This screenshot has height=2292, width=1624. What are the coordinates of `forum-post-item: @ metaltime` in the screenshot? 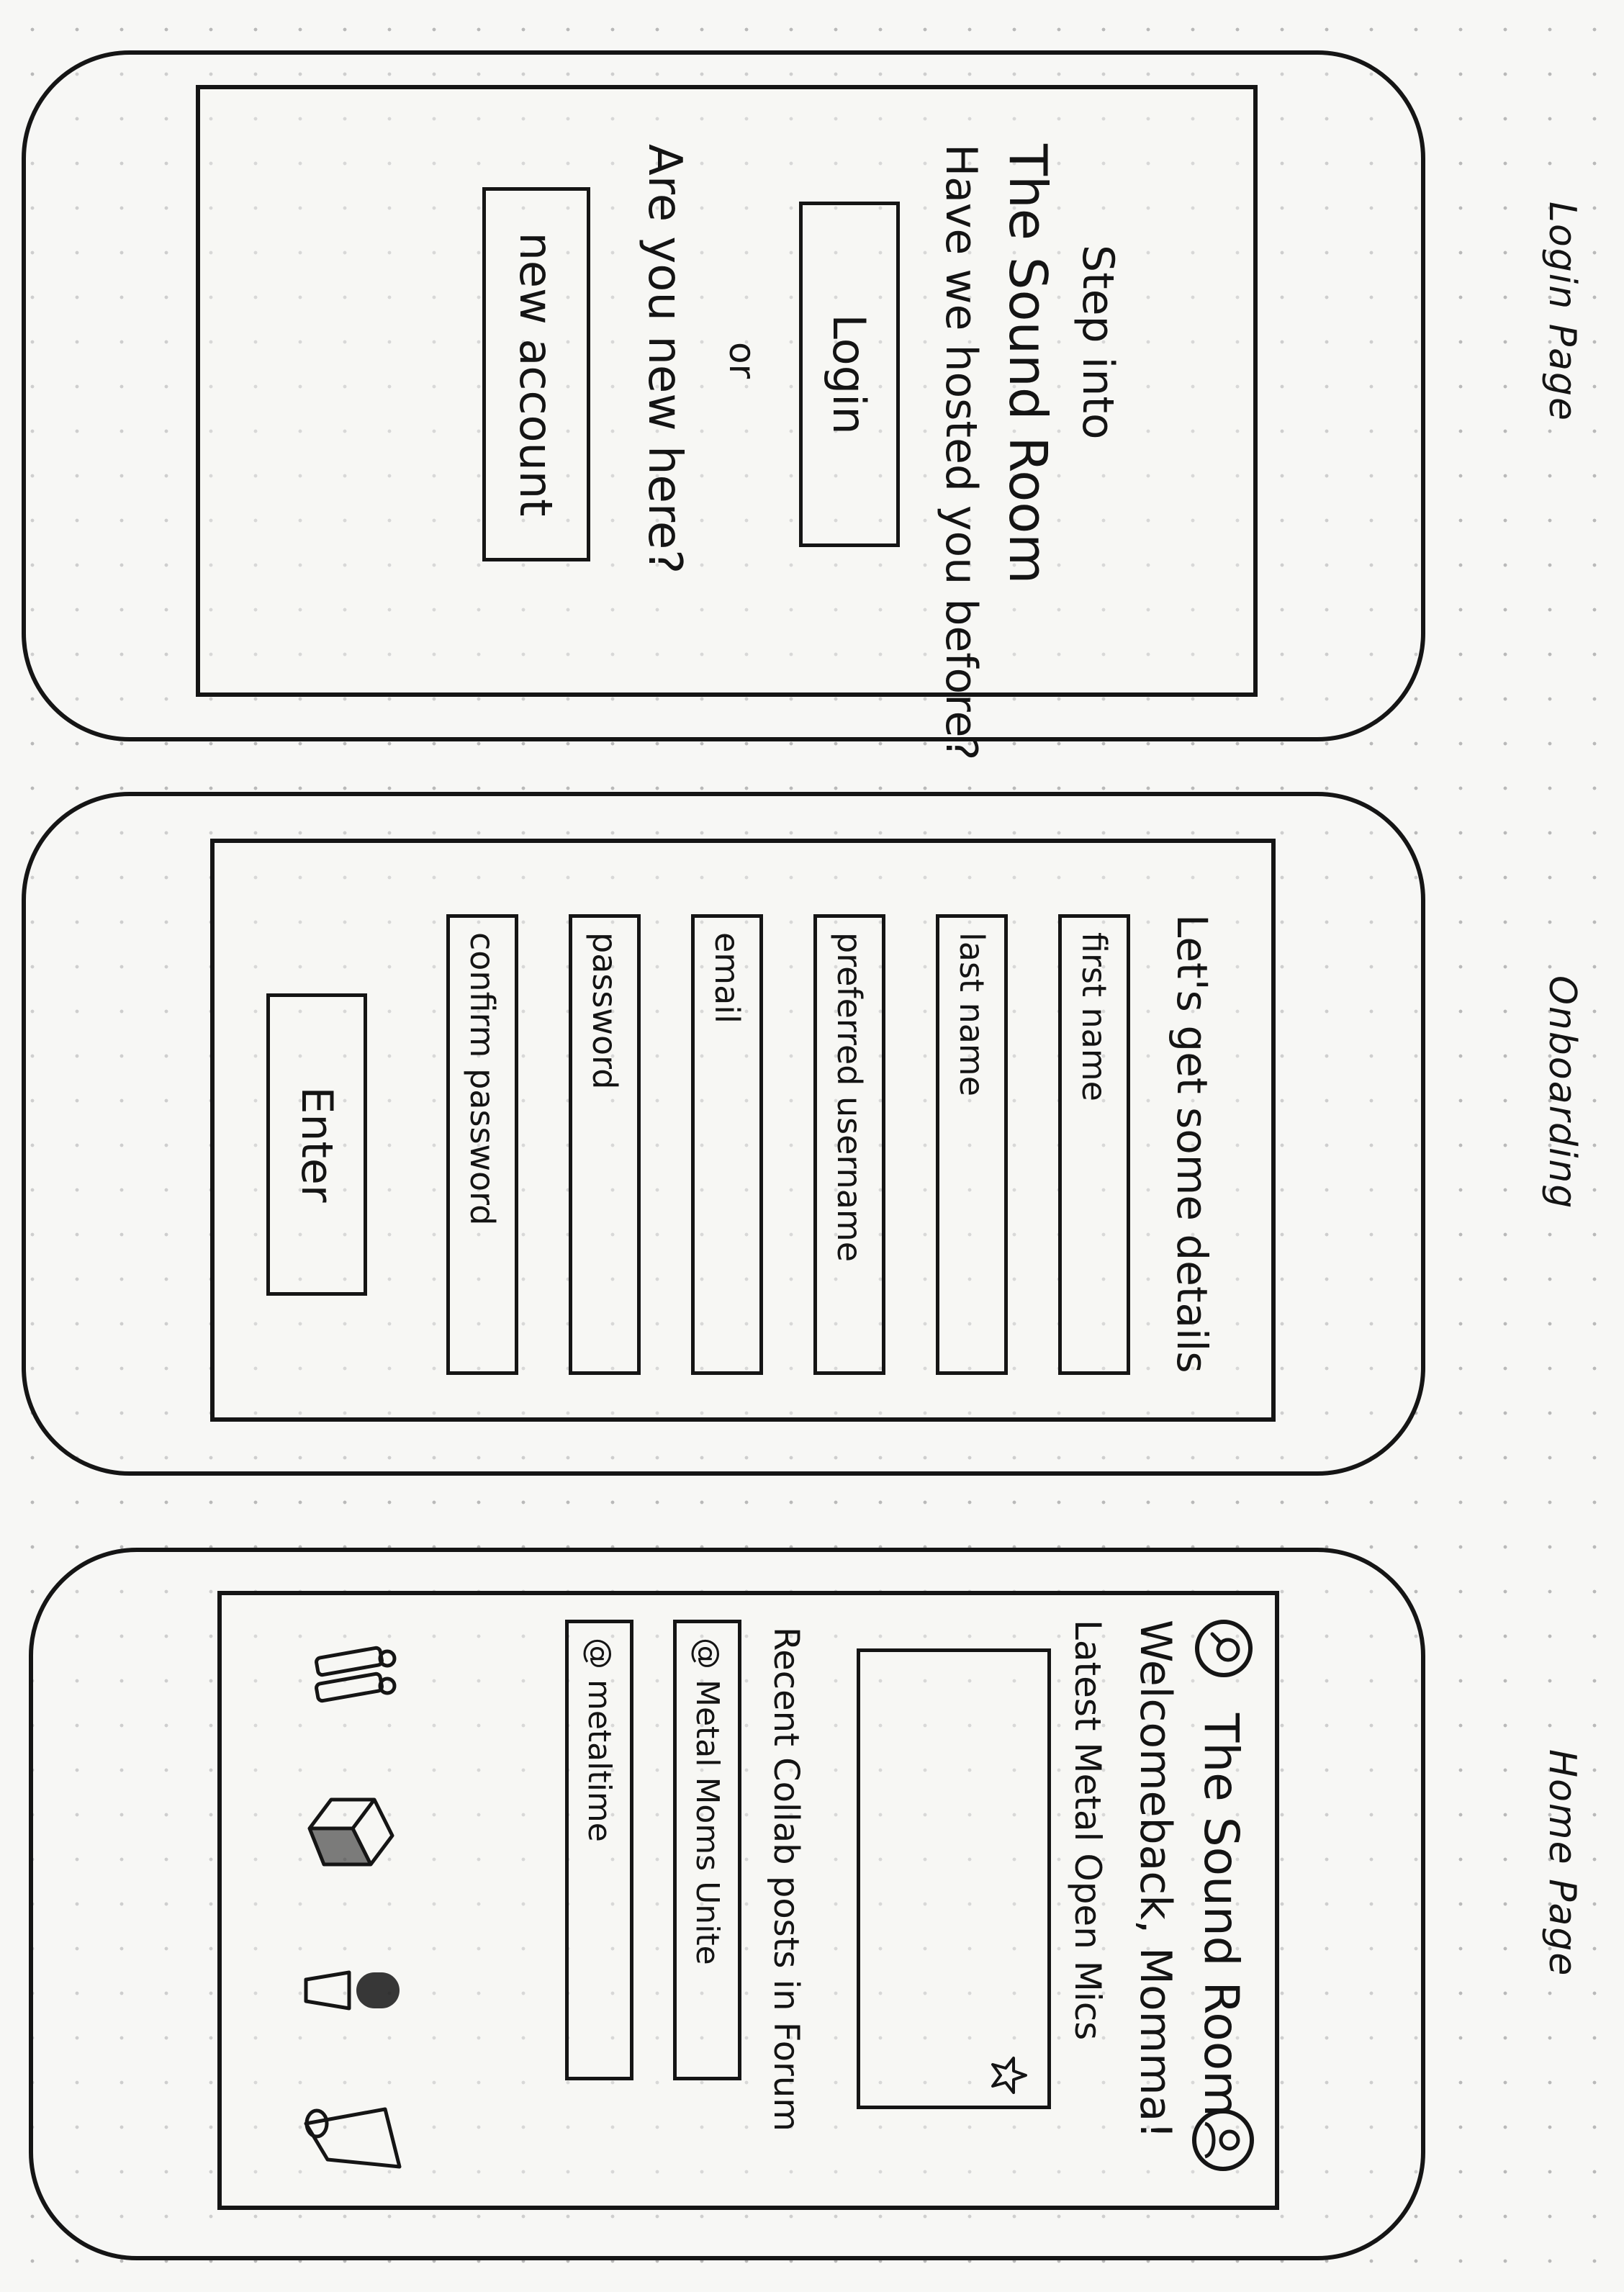 It's located at (599, 1850).